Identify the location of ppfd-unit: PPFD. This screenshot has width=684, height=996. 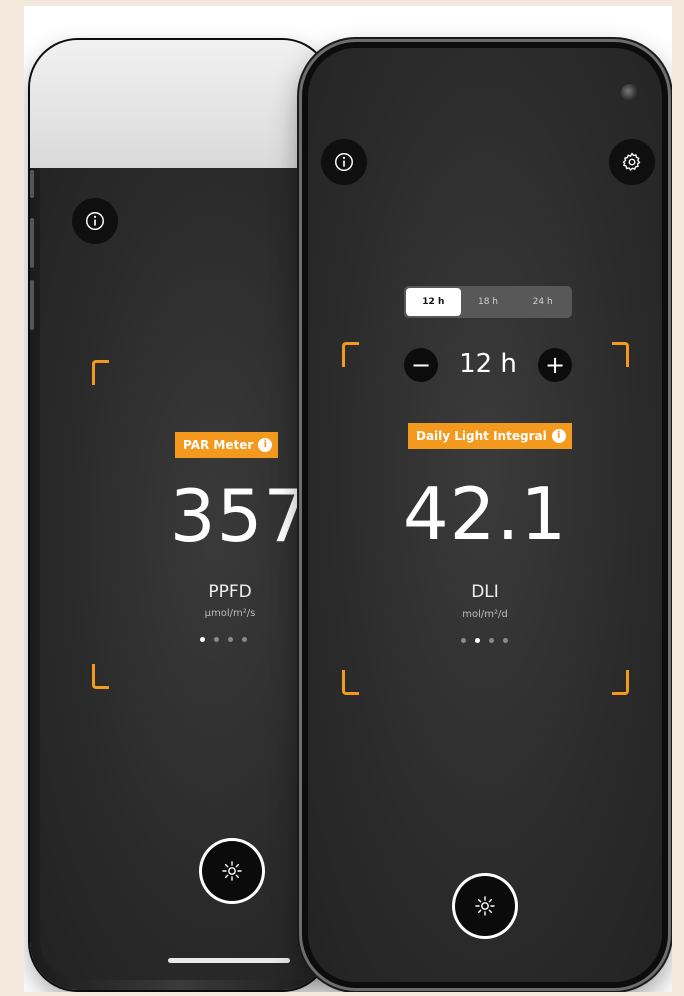
(230, 592).